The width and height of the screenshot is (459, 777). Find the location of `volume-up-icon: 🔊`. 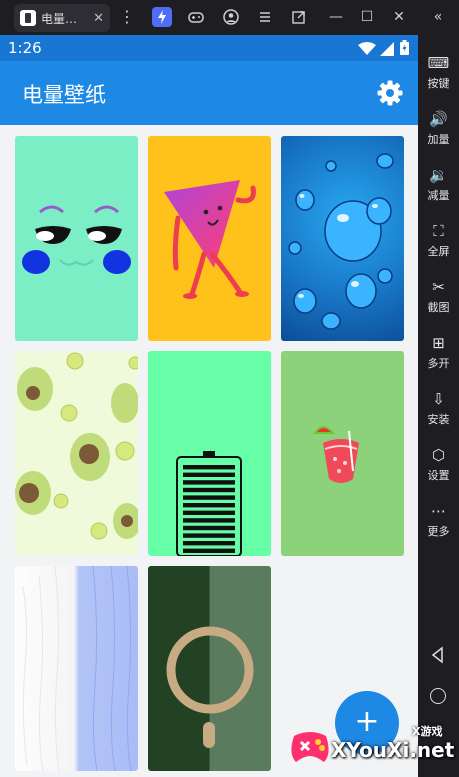

volume-up-icon: 🔊 is located at coordinates (438, 119).